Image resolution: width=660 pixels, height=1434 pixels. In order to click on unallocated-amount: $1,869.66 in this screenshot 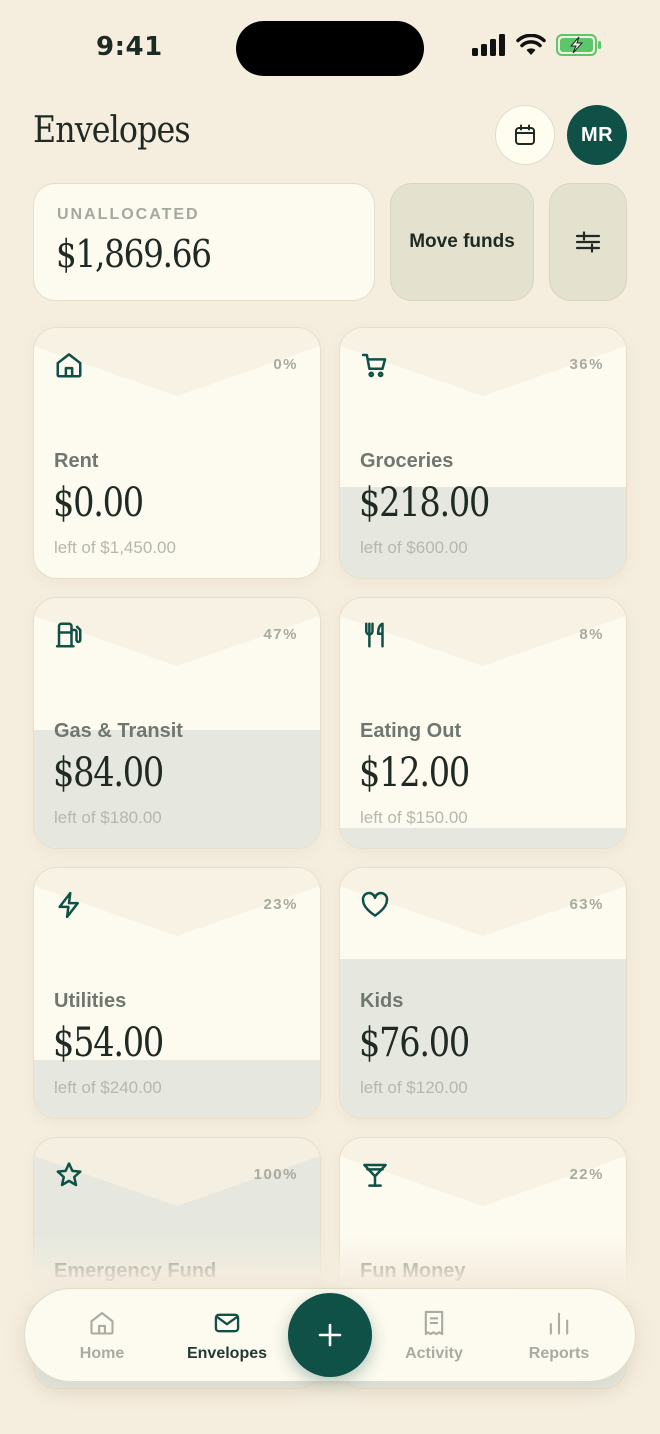, I will do `click(134, 254)`.